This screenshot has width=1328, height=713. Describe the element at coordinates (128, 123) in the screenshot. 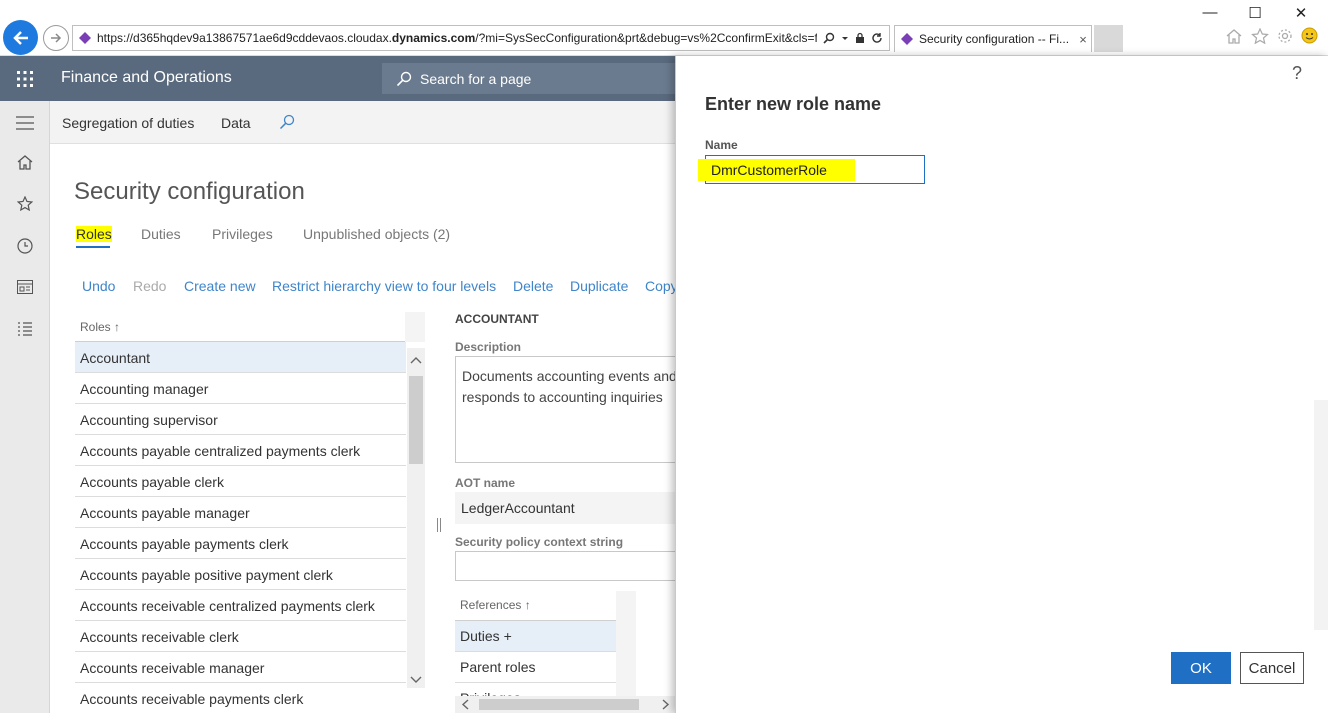

I see `action-segregation-of-duties: Segregation of duties` at that location.